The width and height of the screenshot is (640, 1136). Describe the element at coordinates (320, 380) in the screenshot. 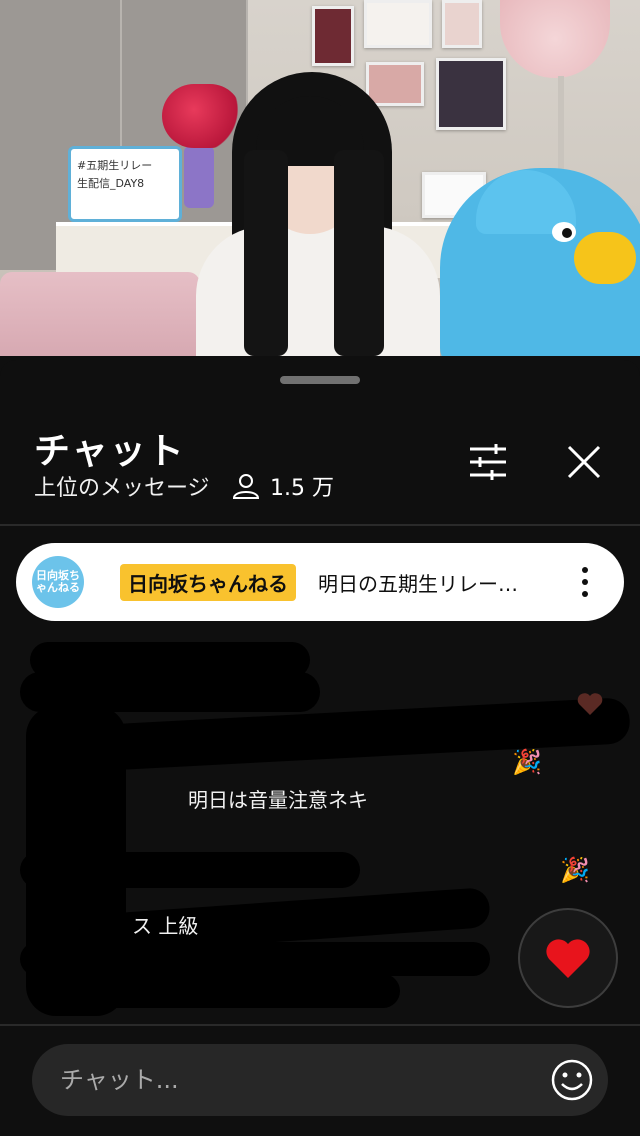

I see `drag-handle` at that location.